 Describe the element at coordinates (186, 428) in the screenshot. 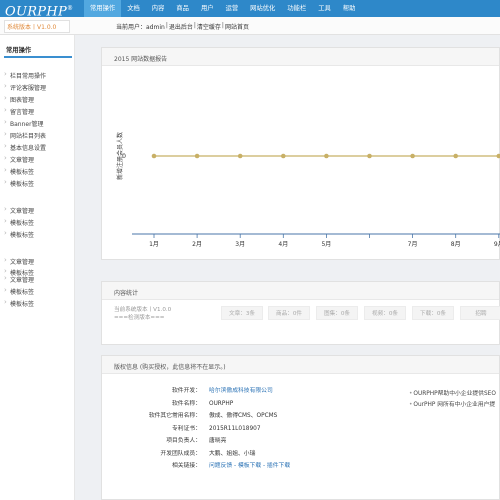

I see `copyright-label: 专利证书：` at that location.